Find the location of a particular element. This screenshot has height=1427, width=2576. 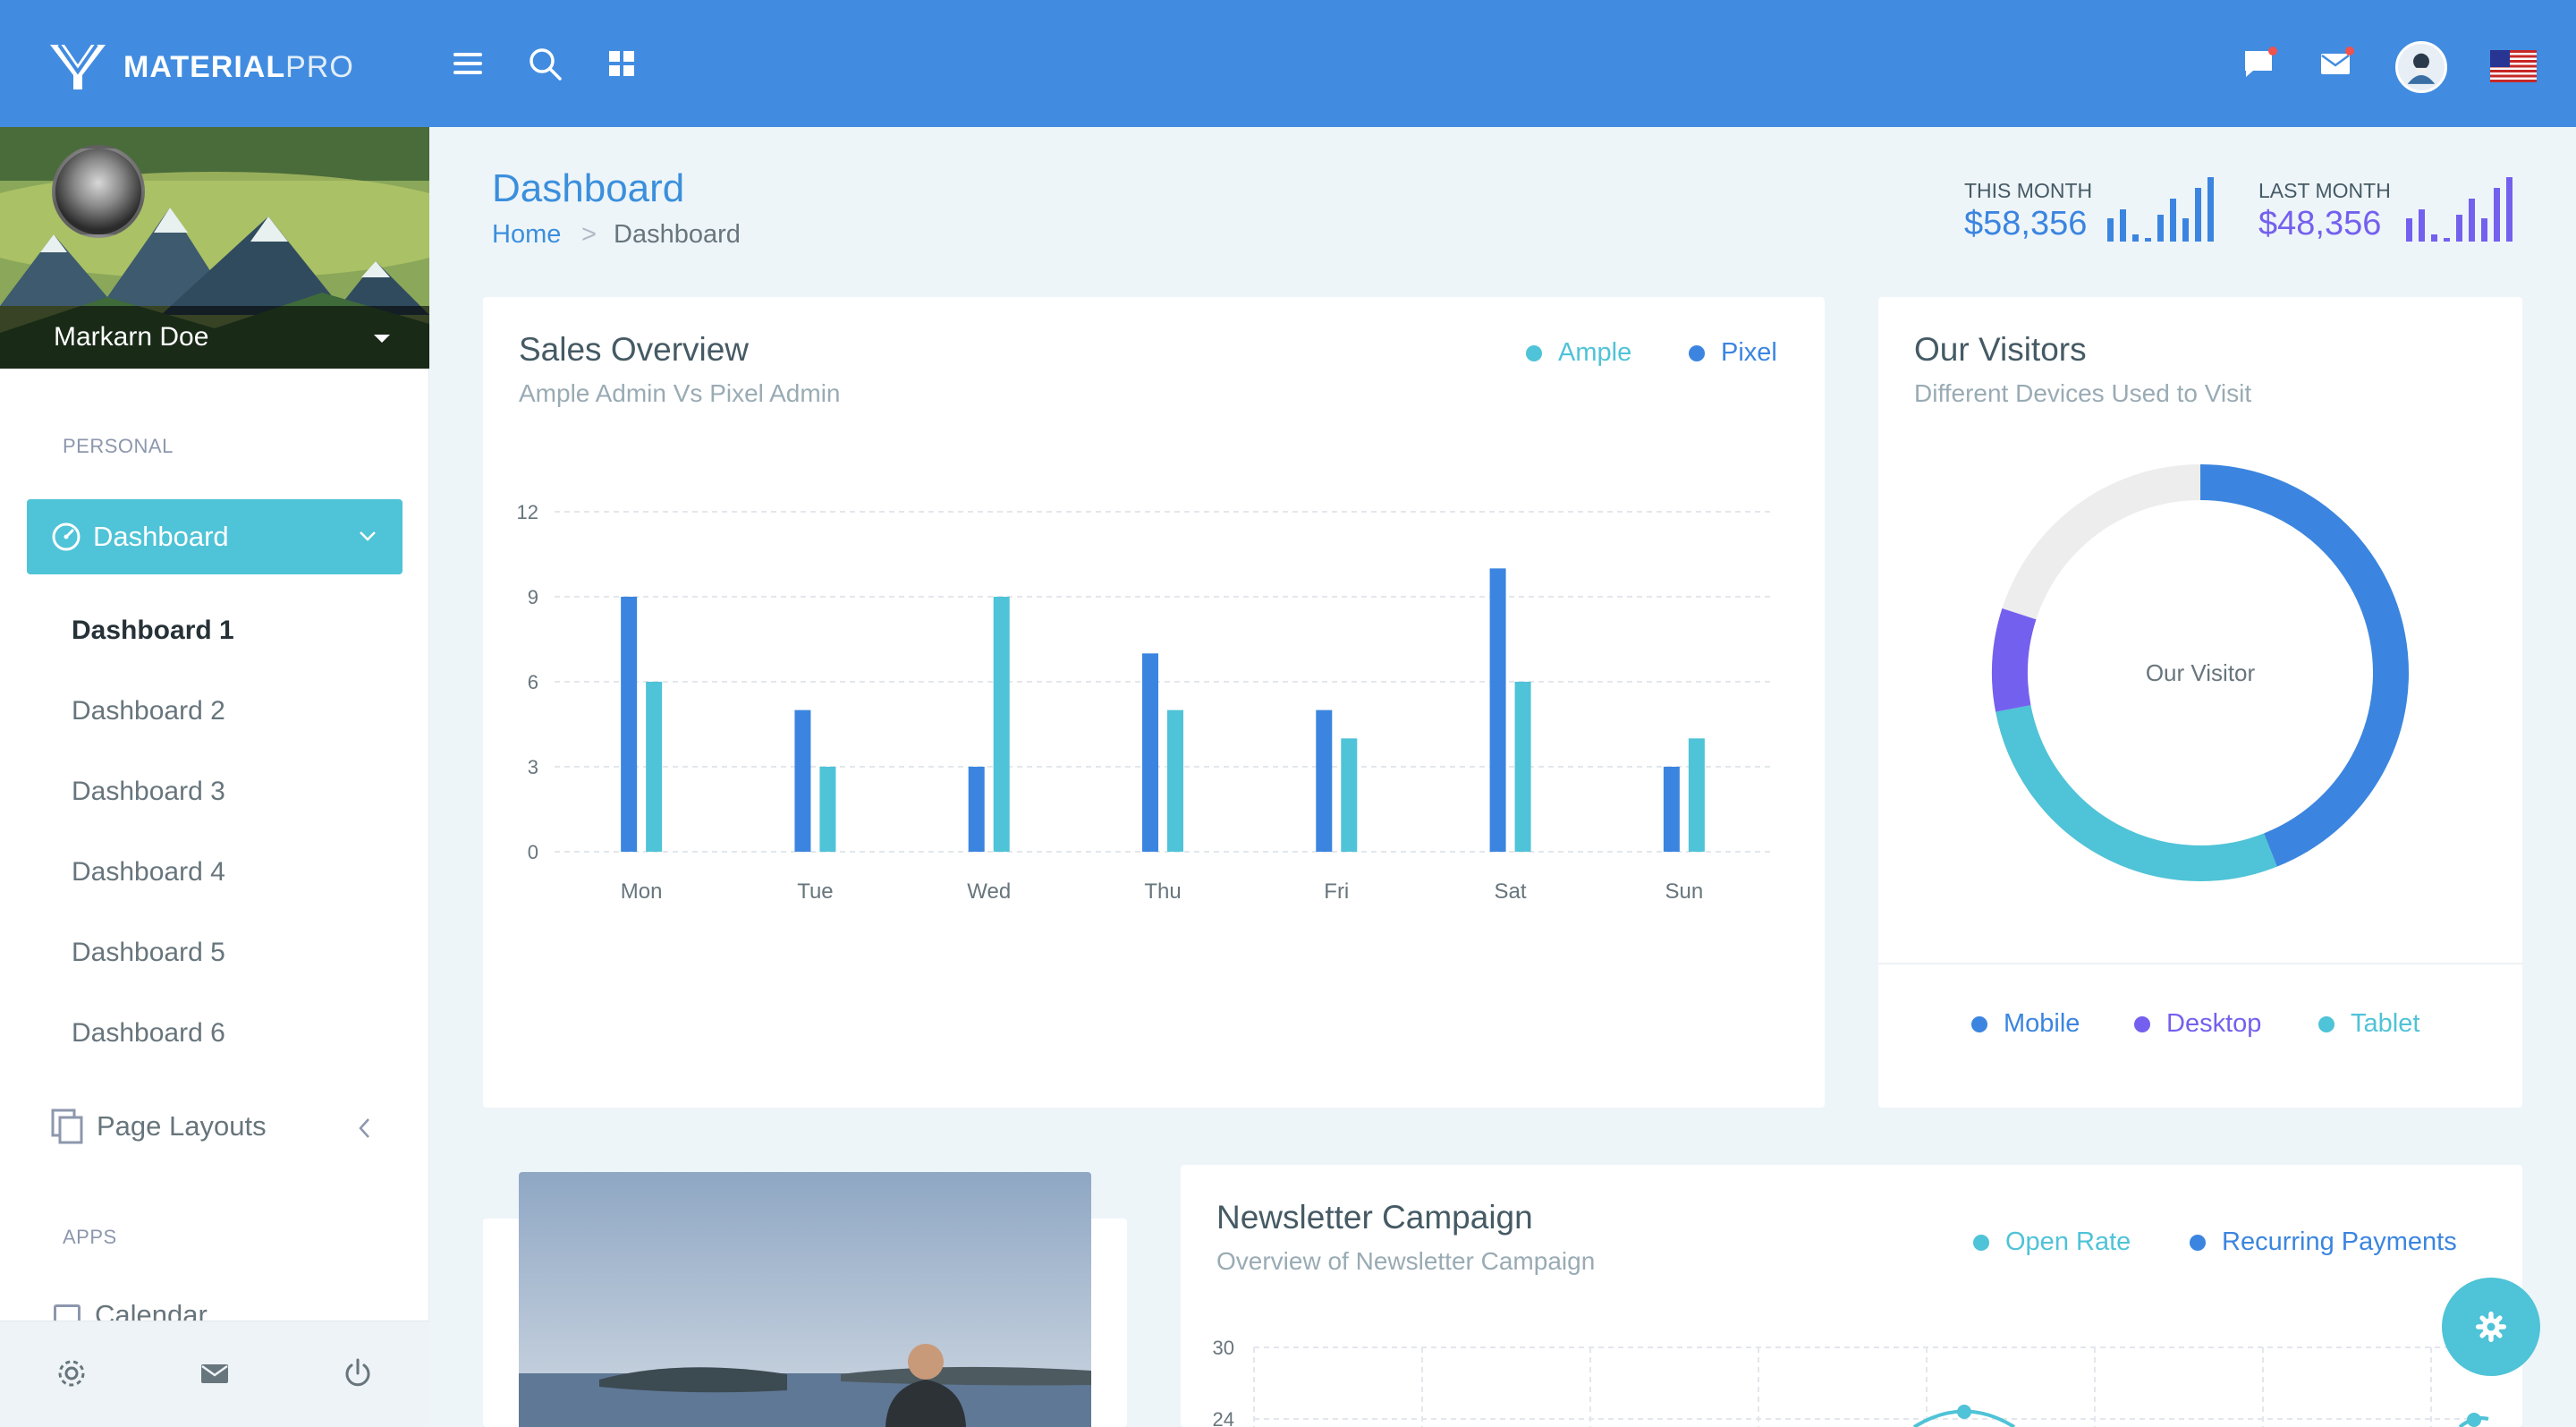

stat-value: $48,356 is located at coordinates (2320, 223).